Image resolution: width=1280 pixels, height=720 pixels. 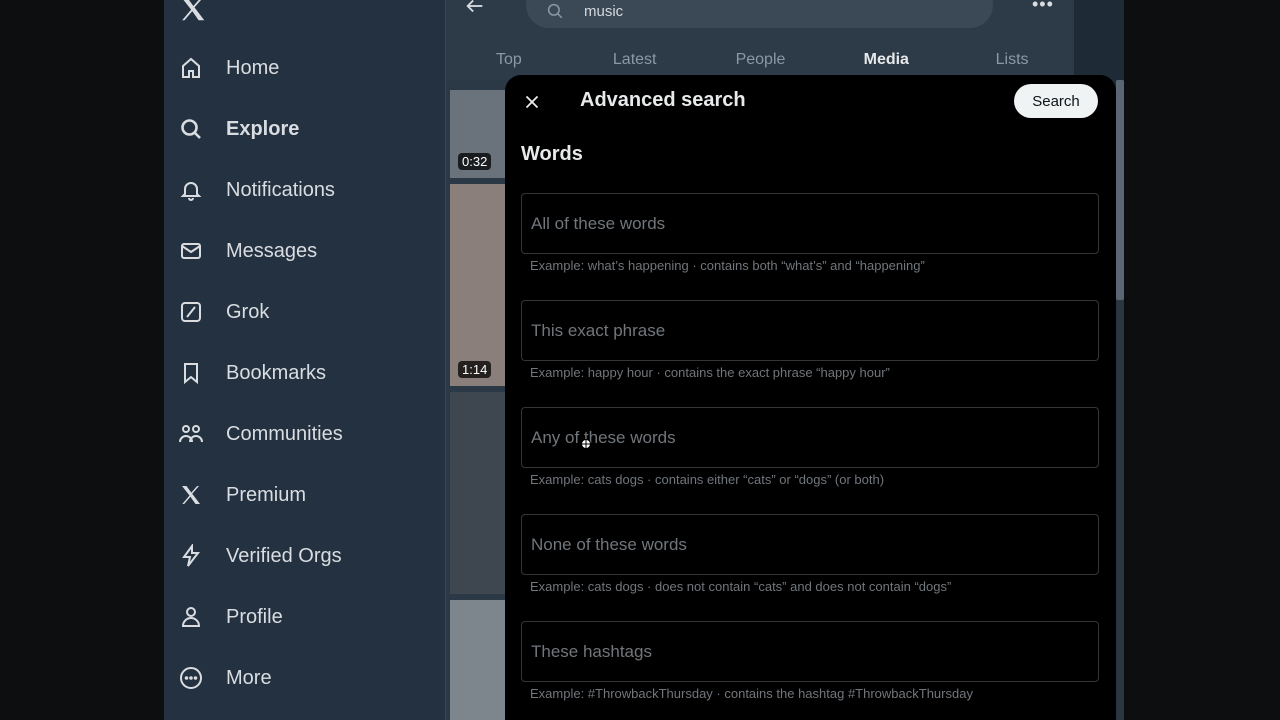 I want to click on video-duration: 1:14, so click(x=475, y=369).